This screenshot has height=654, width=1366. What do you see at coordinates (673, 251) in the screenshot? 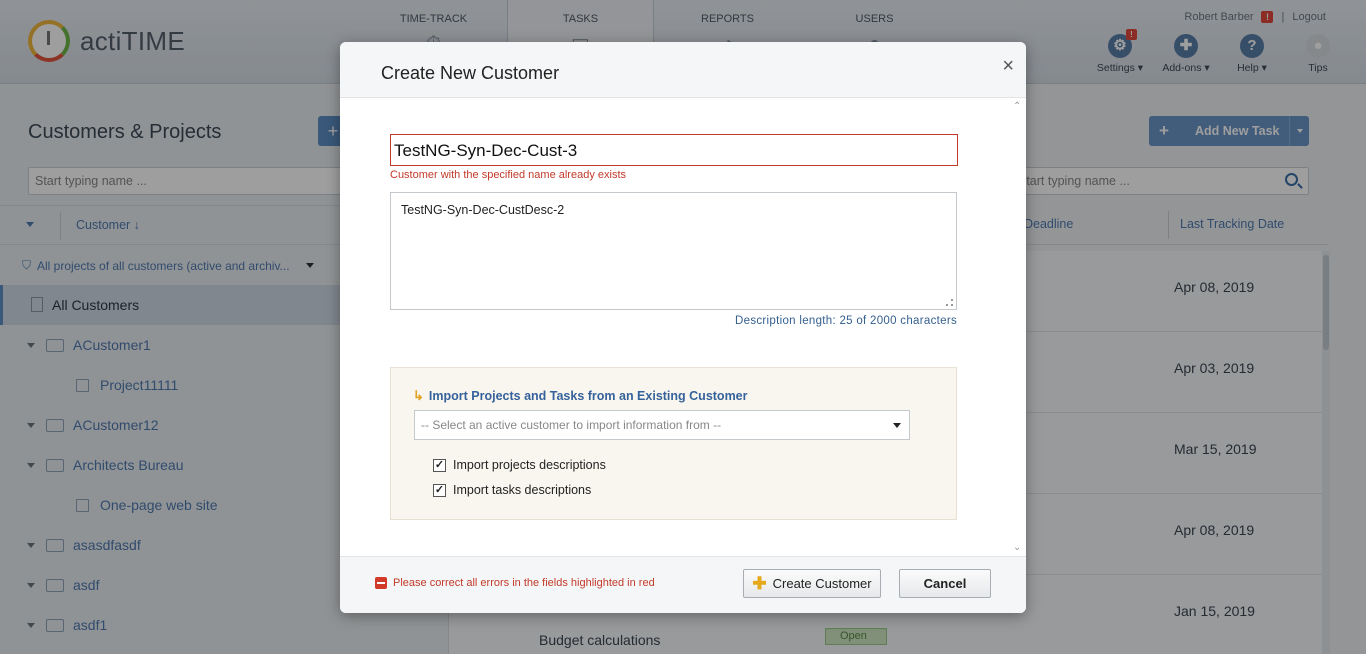
I see `customer-description-textarea: TestNG-Syn-Dec-CustDesc-2` at bounding box center [673, 251].